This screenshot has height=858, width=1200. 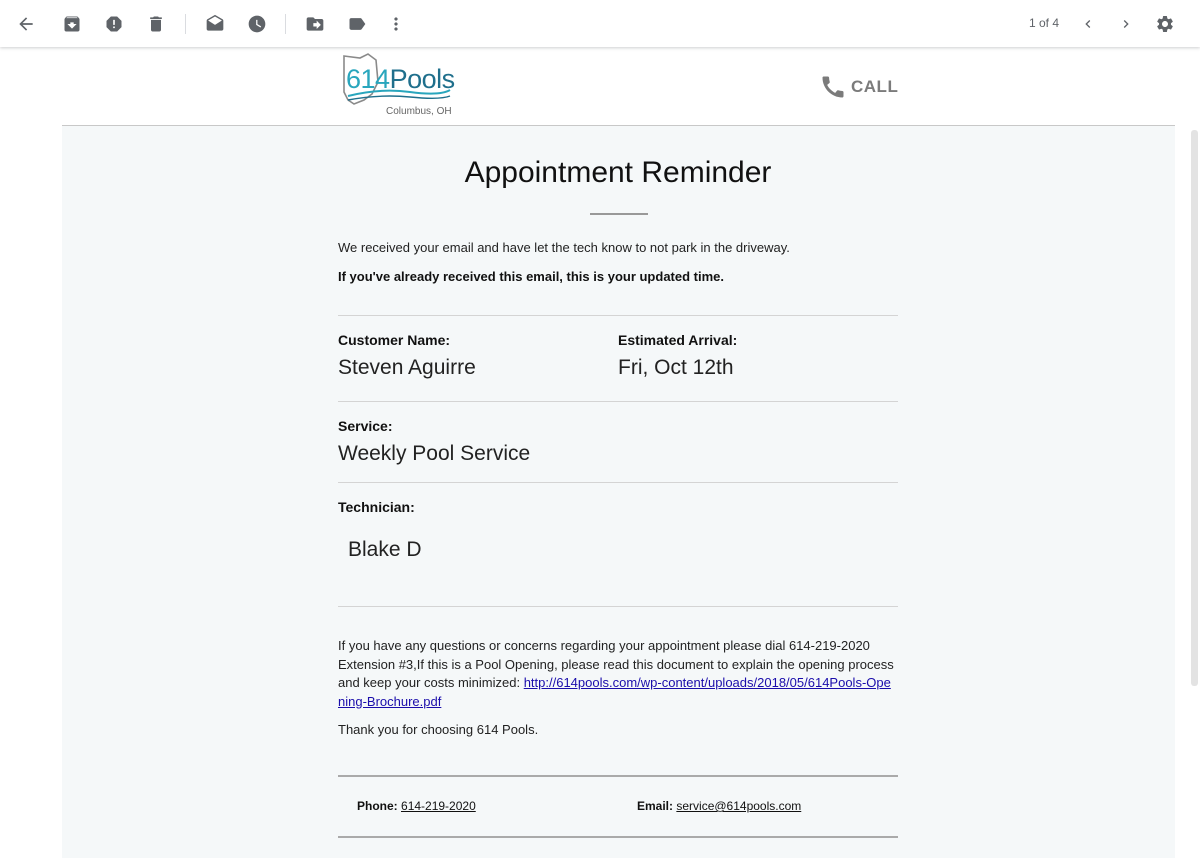 I want to click on arrival-value: Fri, Oct 12th, so click(x=676, y=367).